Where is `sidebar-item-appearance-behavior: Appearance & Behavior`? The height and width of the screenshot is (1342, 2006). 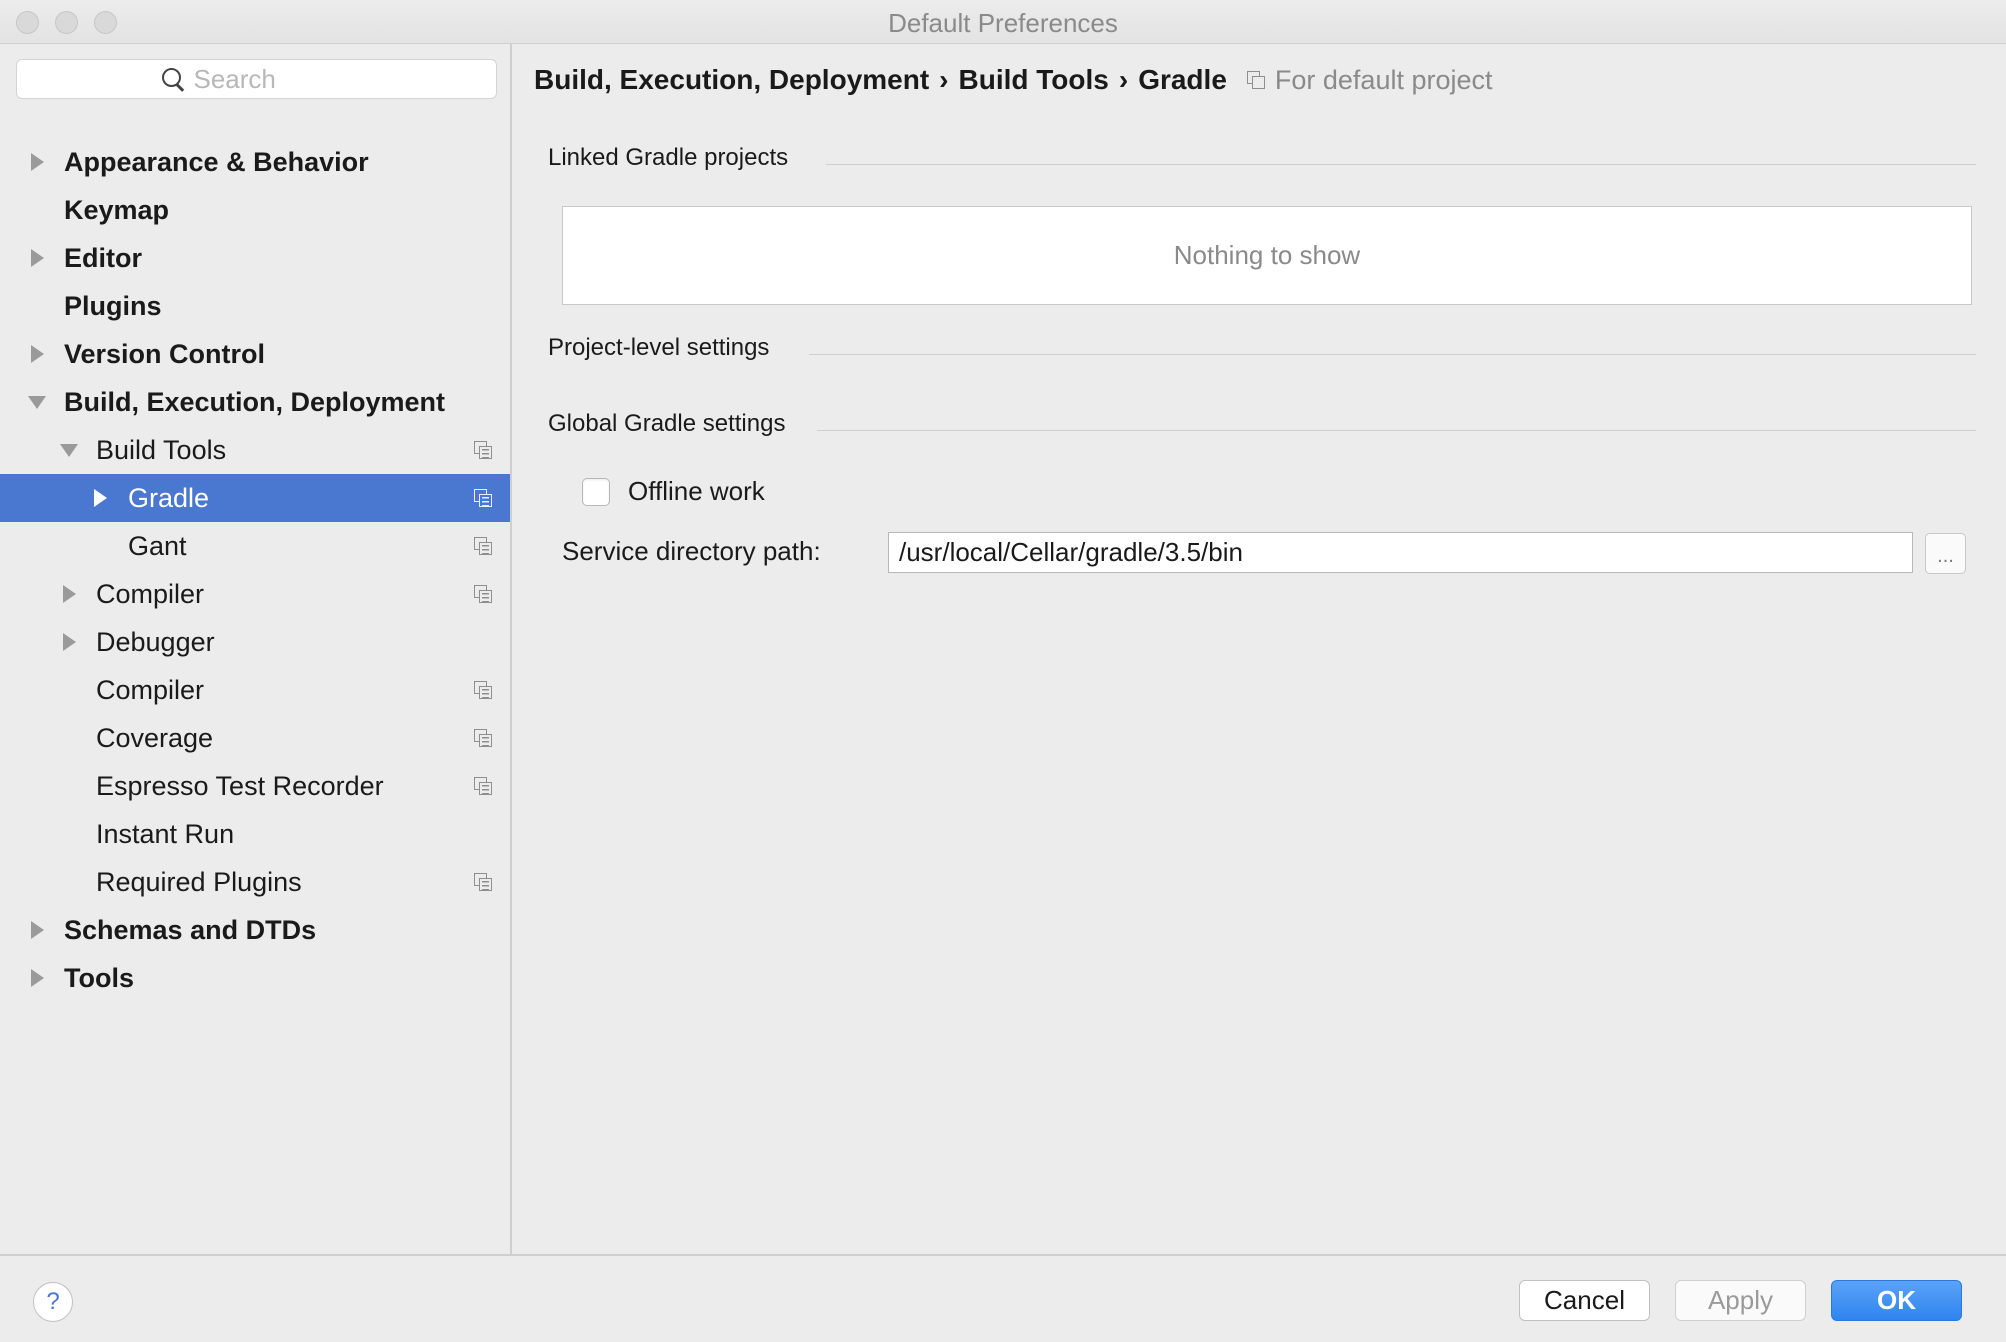 sidebar-item-appearance-behavior: Appearance & Behavior is located at coordinates (255, 162).